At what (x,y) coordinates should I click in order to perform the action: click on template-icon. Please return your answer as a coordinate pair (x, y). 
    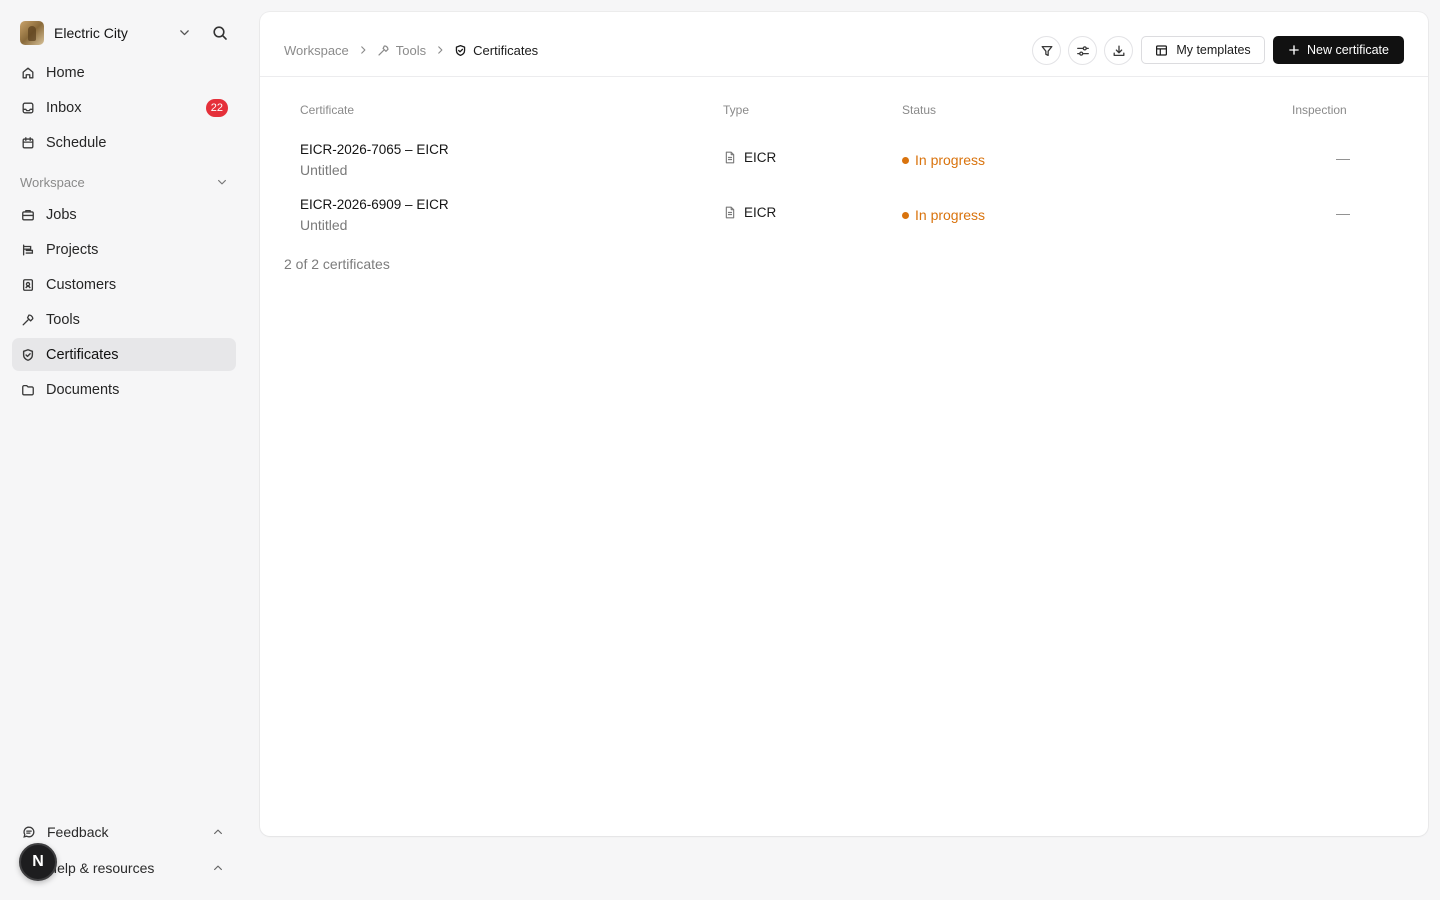
    Looking at the image, I should click on (1161, 50).